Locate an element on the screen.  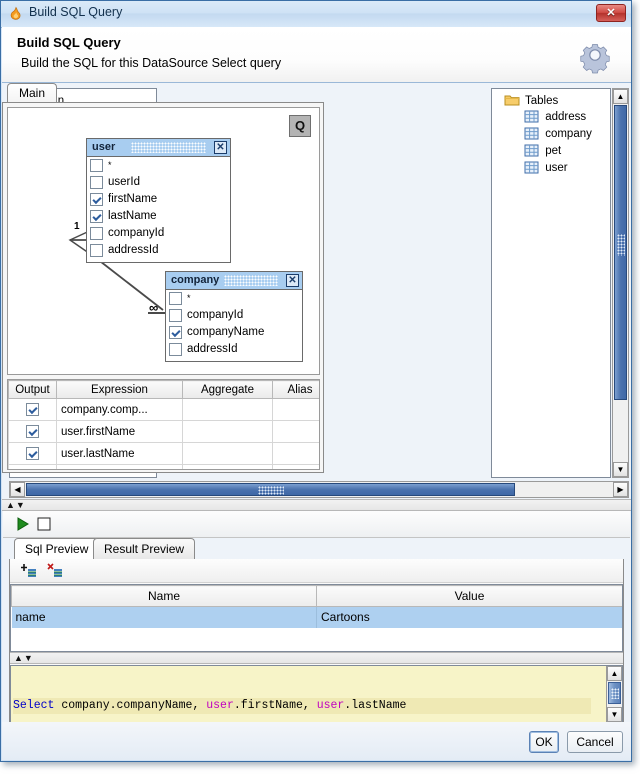
vertical-scrollbar: ▲ ▼ is located at coordinates (620, 283).